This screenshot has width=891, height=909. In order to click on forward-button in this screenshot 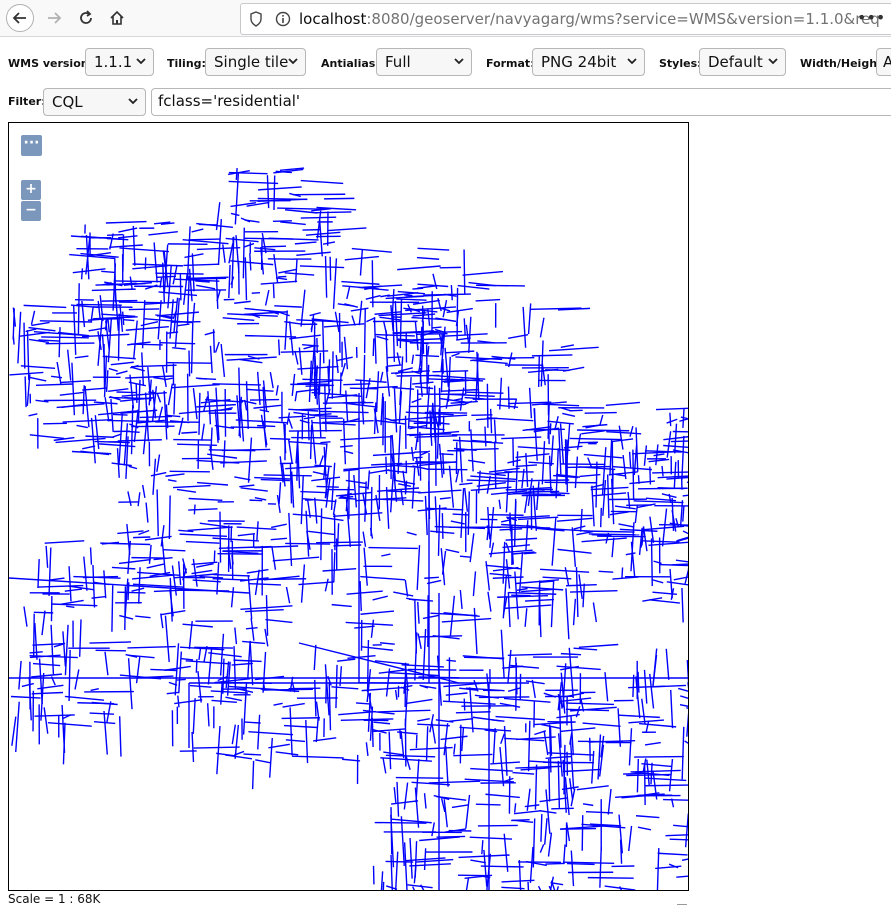, I will do `click(54, 18)`.